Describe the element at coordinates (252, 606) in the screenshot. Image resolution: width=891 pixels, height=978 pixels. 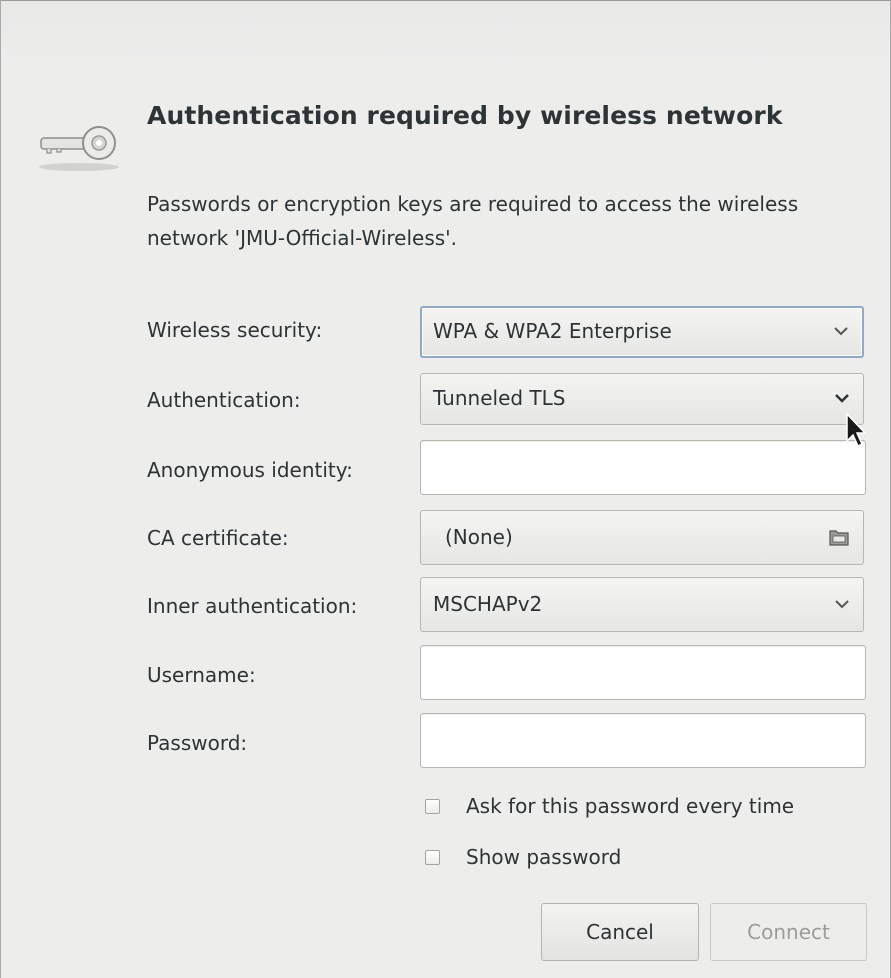
I see `inner-authentication-label: Inner authentication:` at that location.